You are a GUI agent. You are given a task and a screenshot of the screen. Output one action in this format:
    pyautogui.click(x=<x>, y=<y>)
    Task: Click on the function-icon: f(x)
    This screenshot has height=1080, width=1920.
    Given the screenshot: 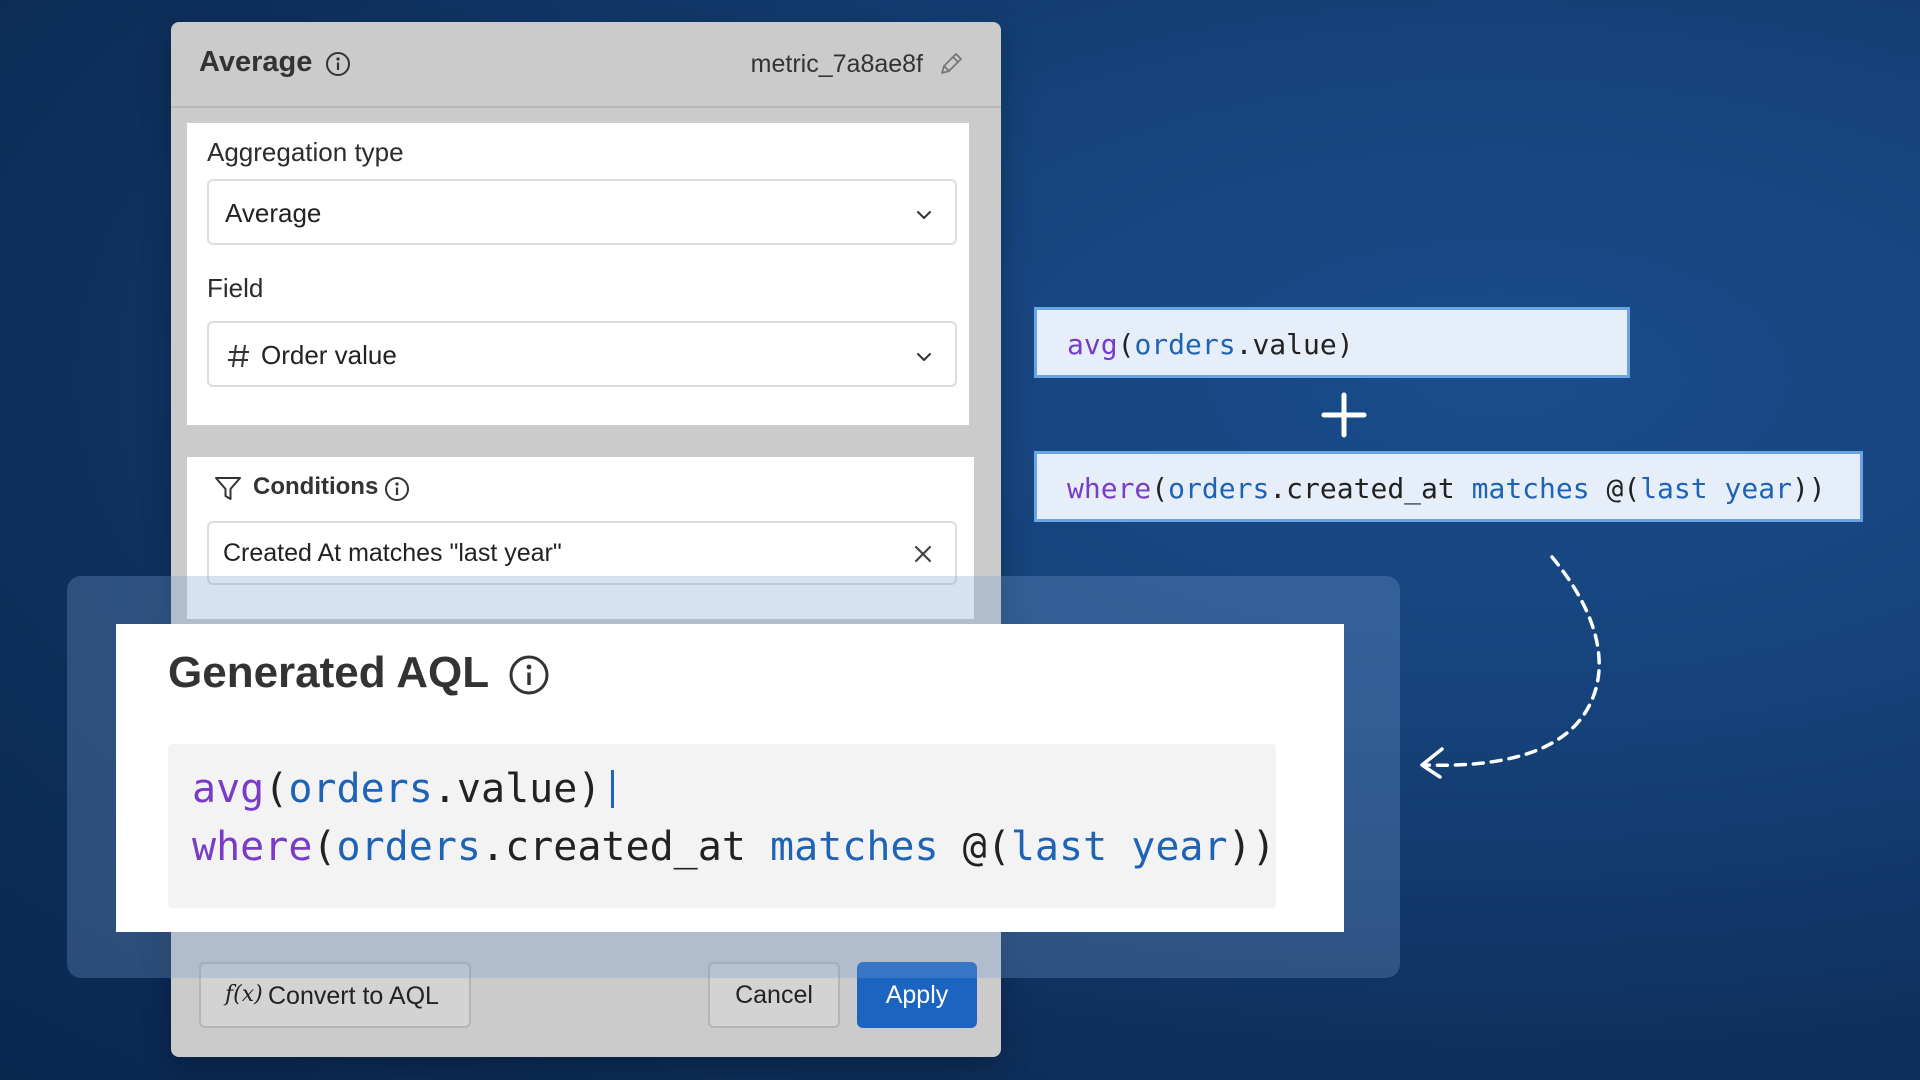 What is the action you would take?
    pyautogui.click(x=244, y=994)
    